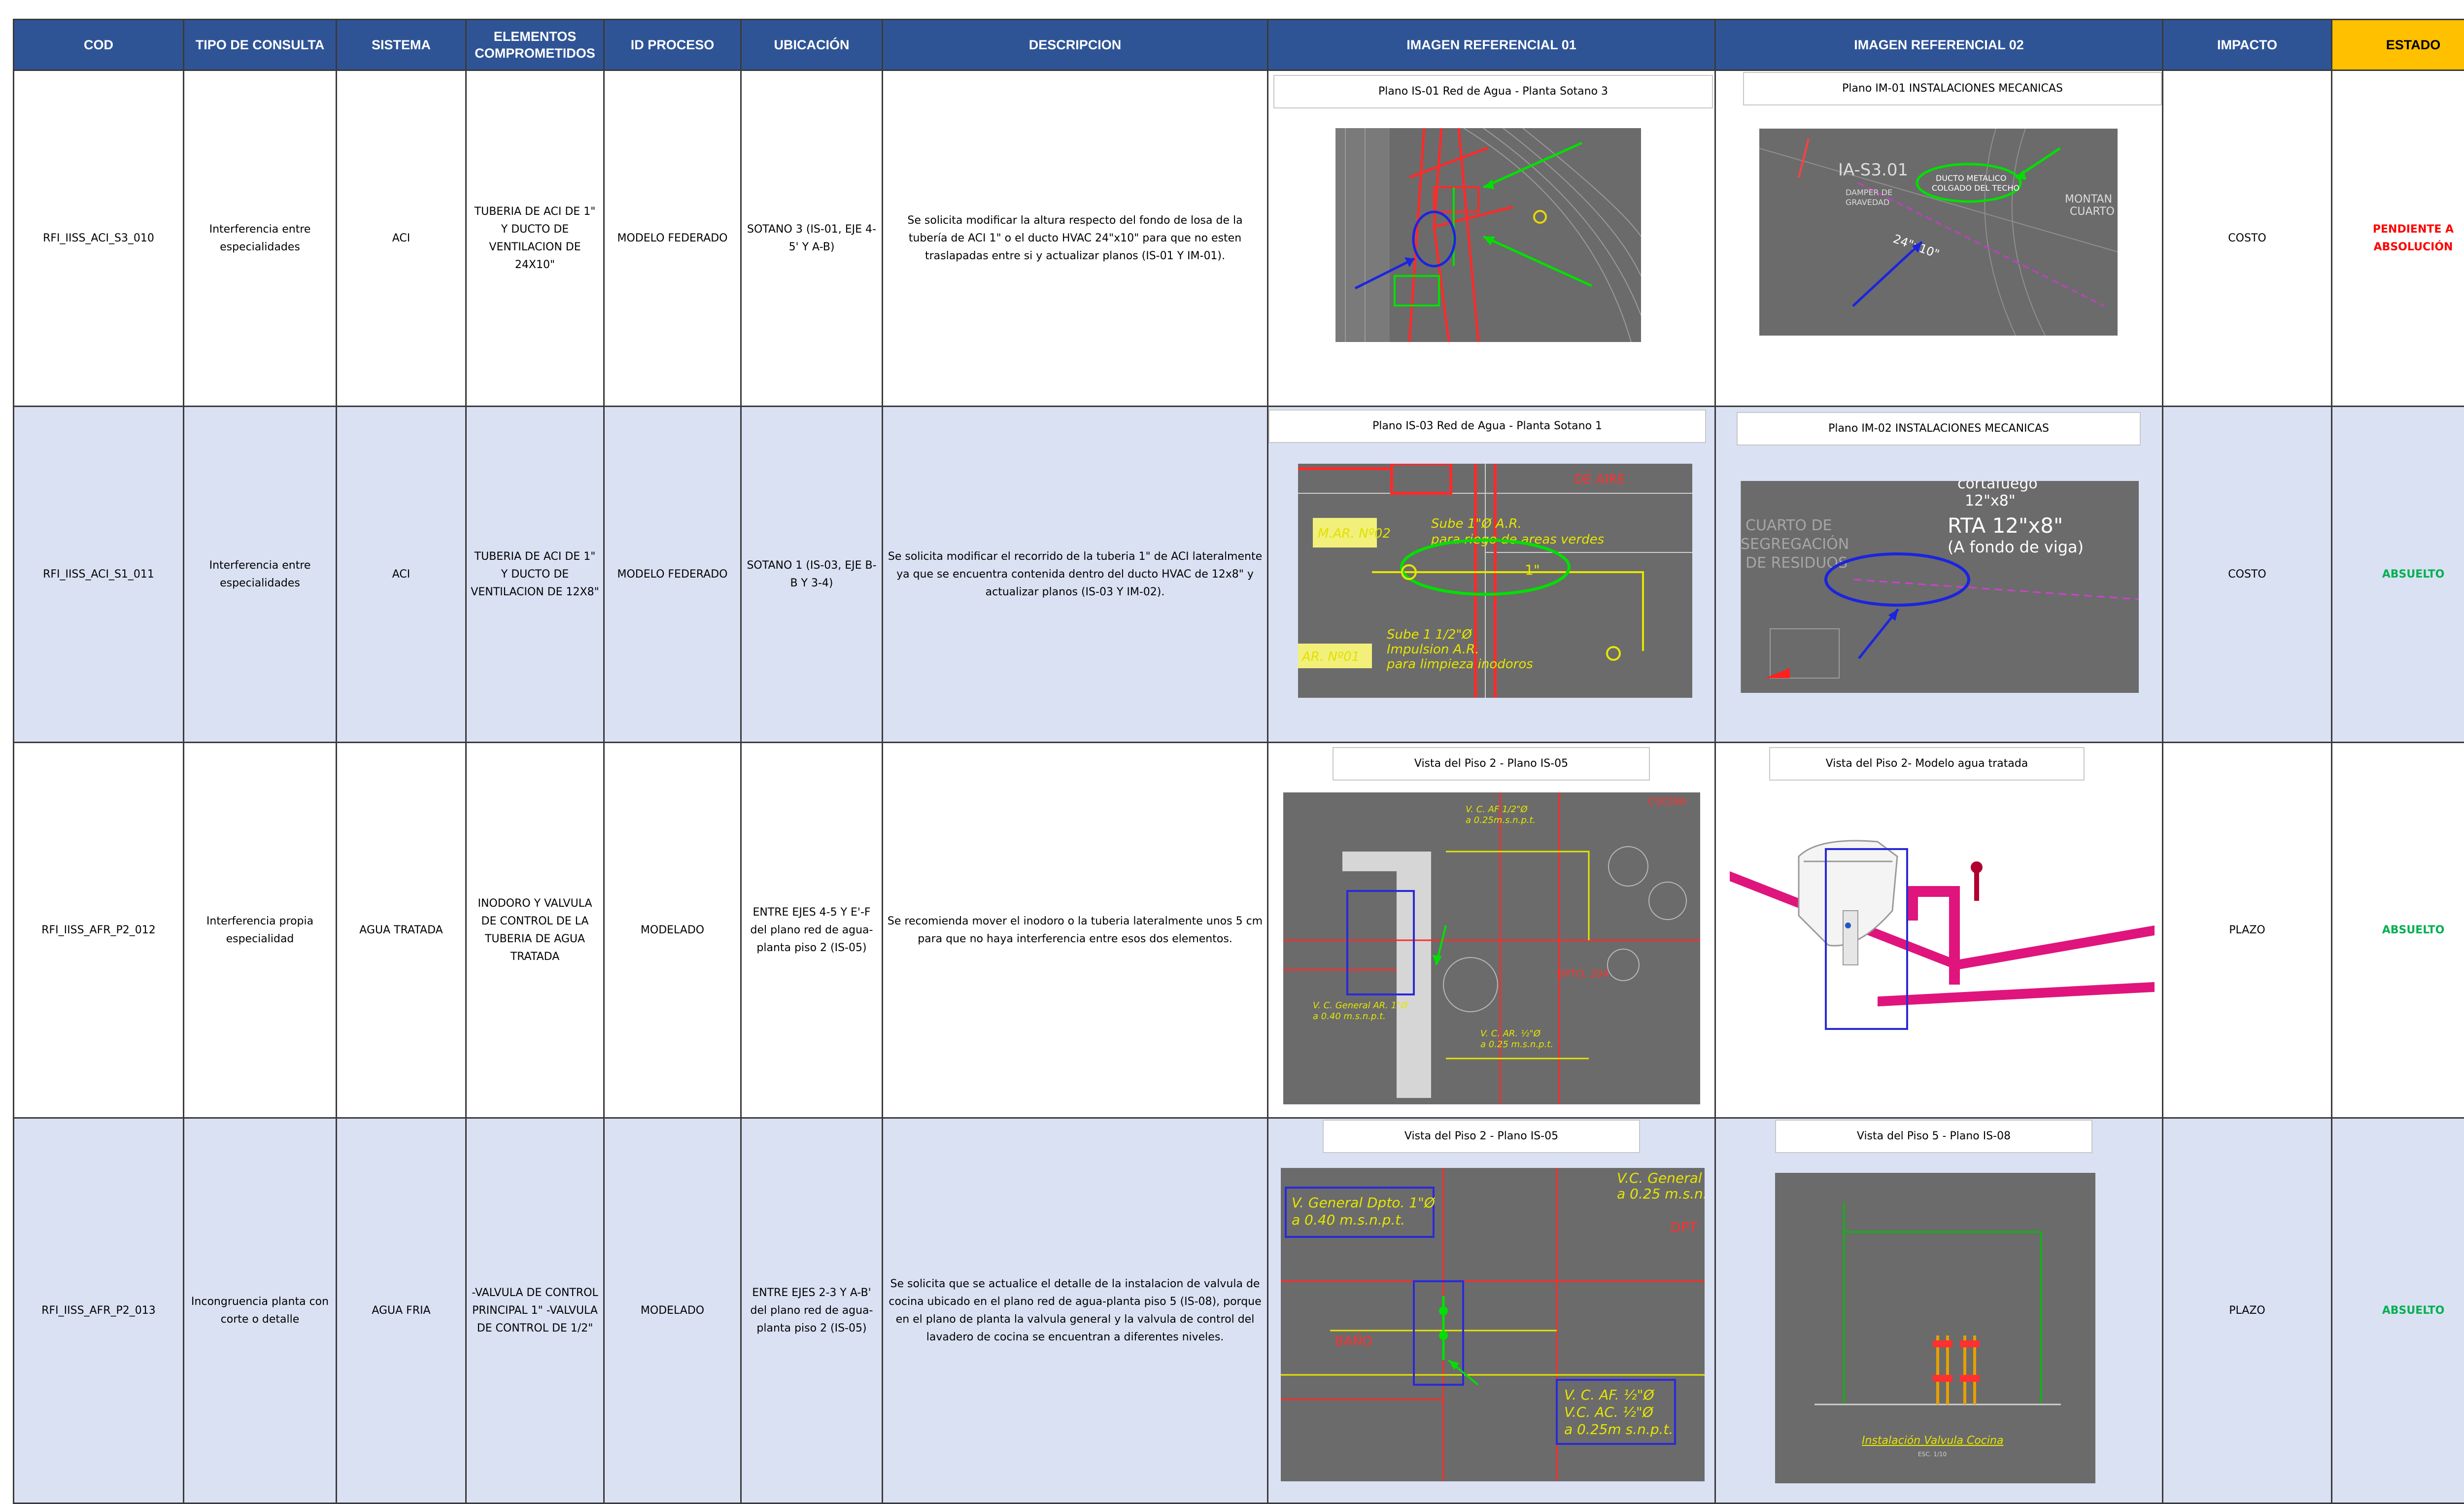 The image size is (2464, 1504). Describe the element at coordinates (1867, 202) in the screenshot. I see `plan-label: GRAVEDAD` at that location.